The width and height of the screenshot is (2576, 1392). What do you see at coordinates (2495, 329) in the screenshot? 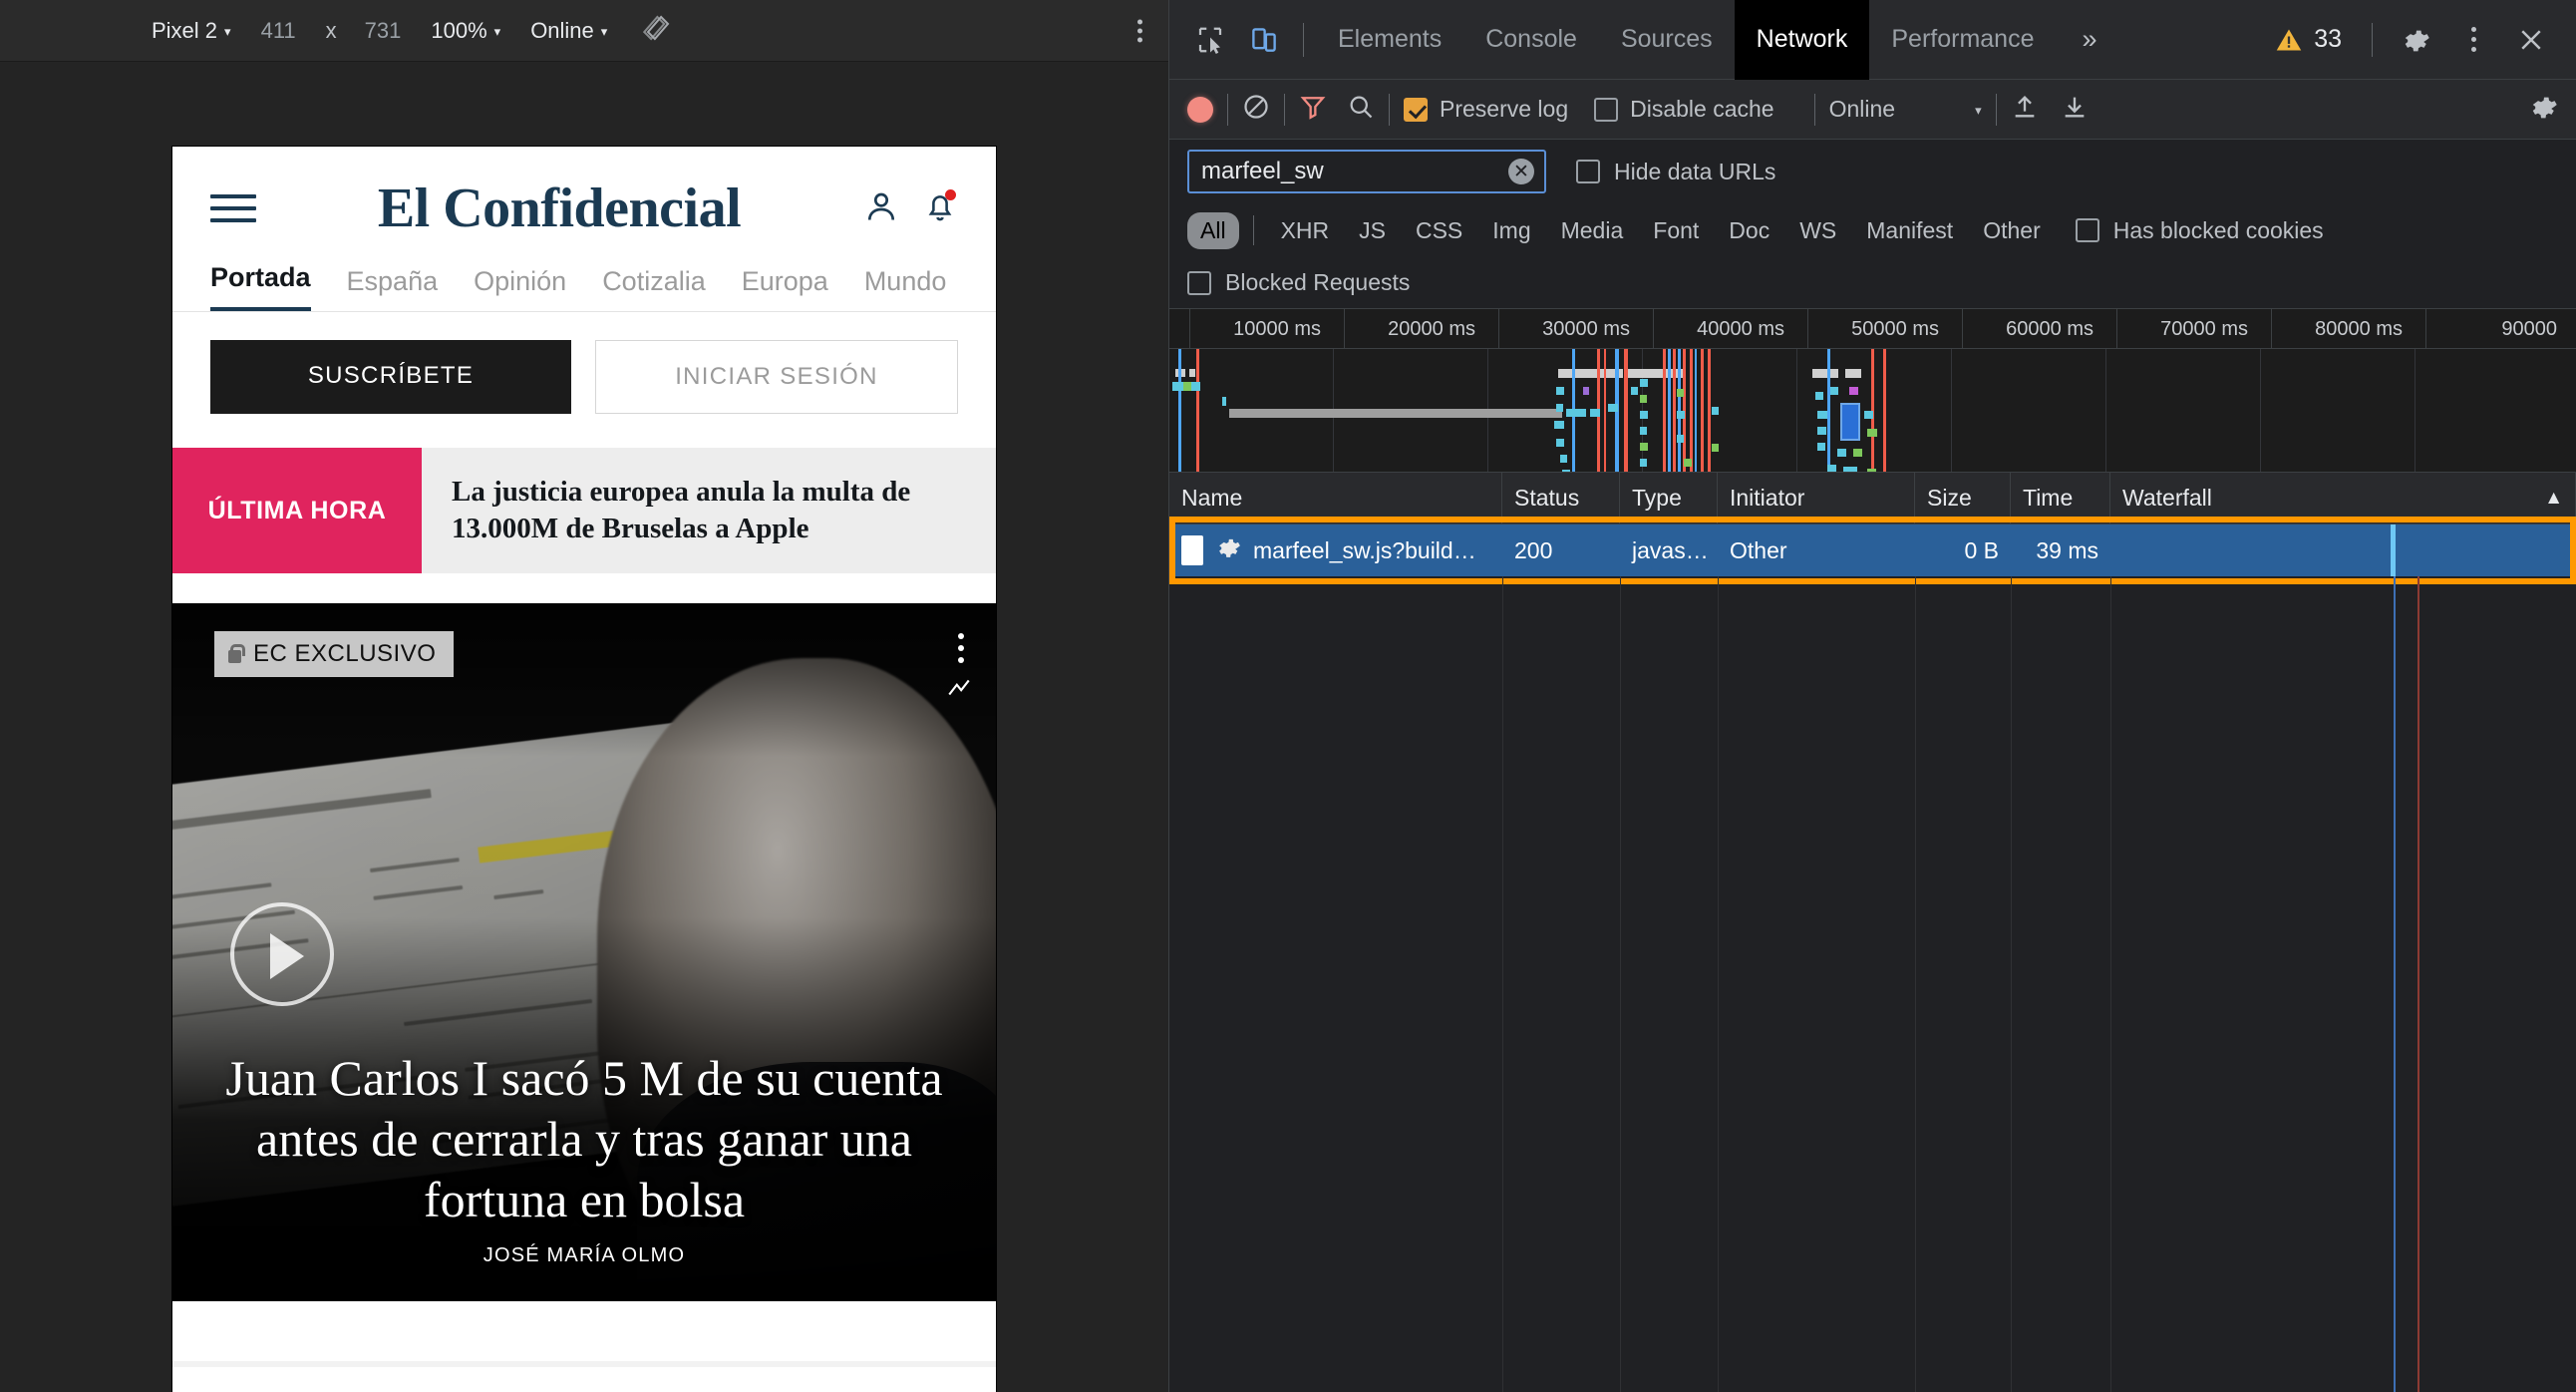
I see `overview-tick-9: 90000` at bounding box center [2495, 329].